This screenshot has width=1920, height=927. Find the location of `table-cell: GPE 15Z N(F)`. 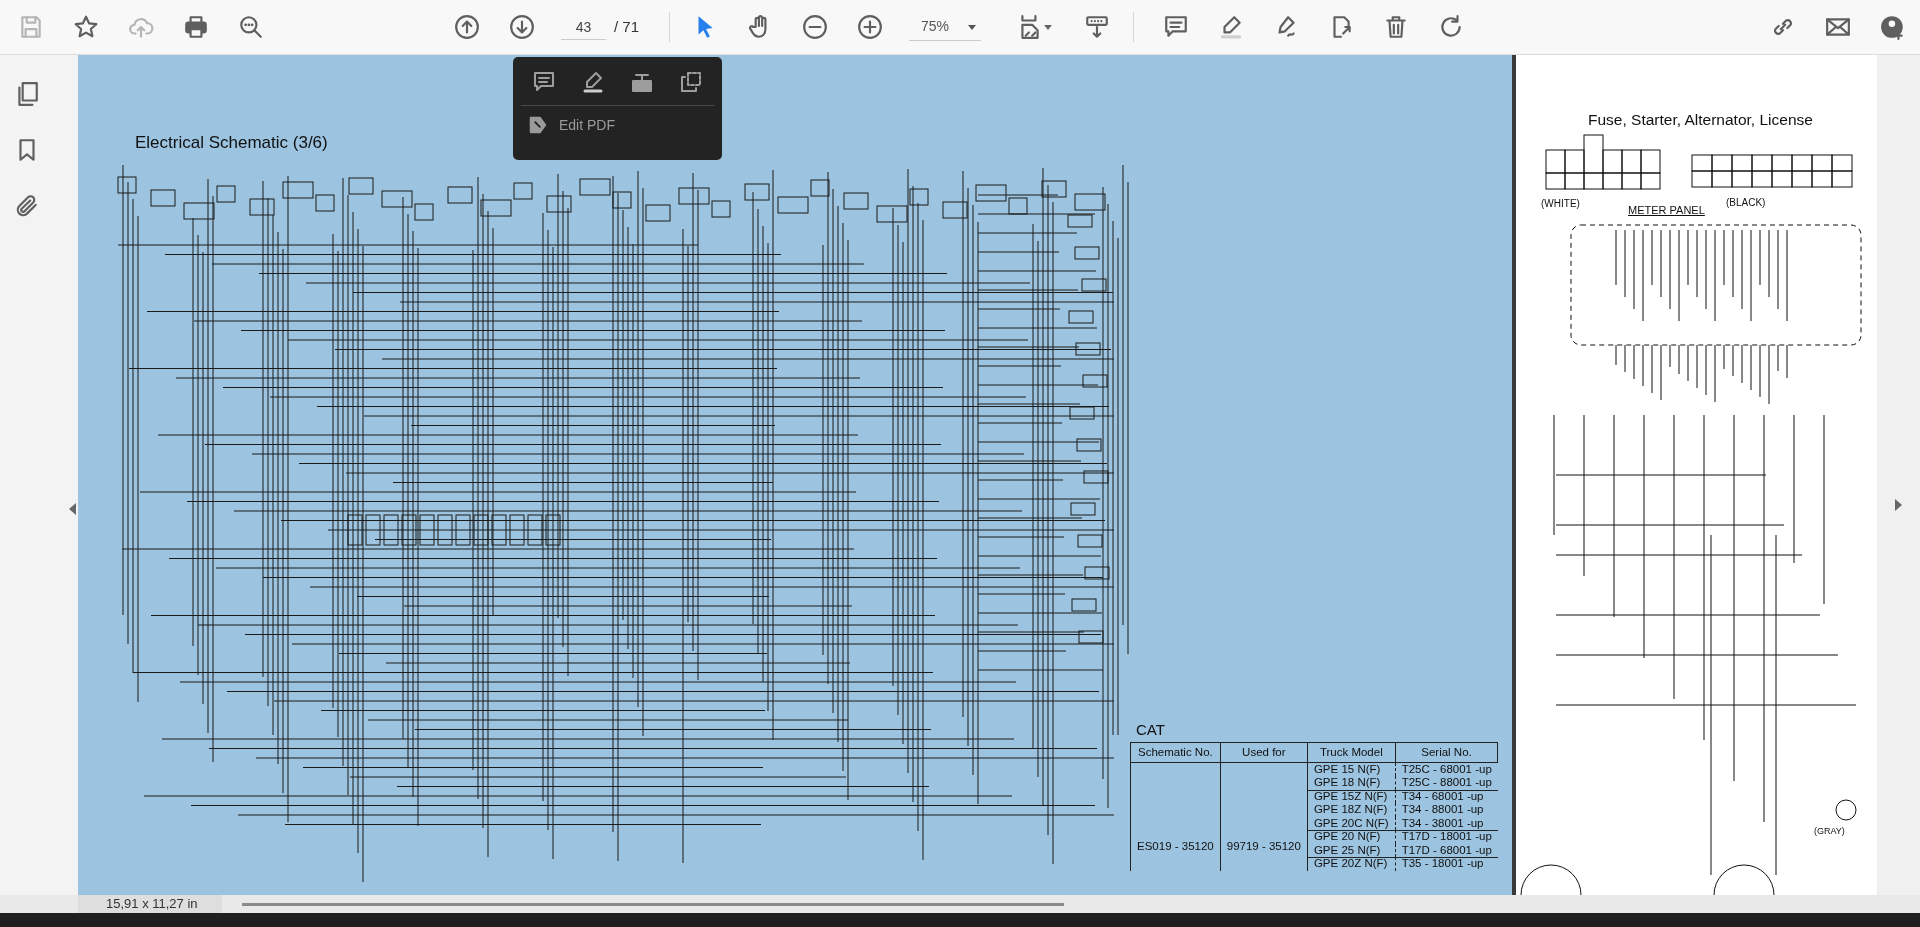

table-cell: GPE 15Z N(F) is located at coordinates (1351, 796).